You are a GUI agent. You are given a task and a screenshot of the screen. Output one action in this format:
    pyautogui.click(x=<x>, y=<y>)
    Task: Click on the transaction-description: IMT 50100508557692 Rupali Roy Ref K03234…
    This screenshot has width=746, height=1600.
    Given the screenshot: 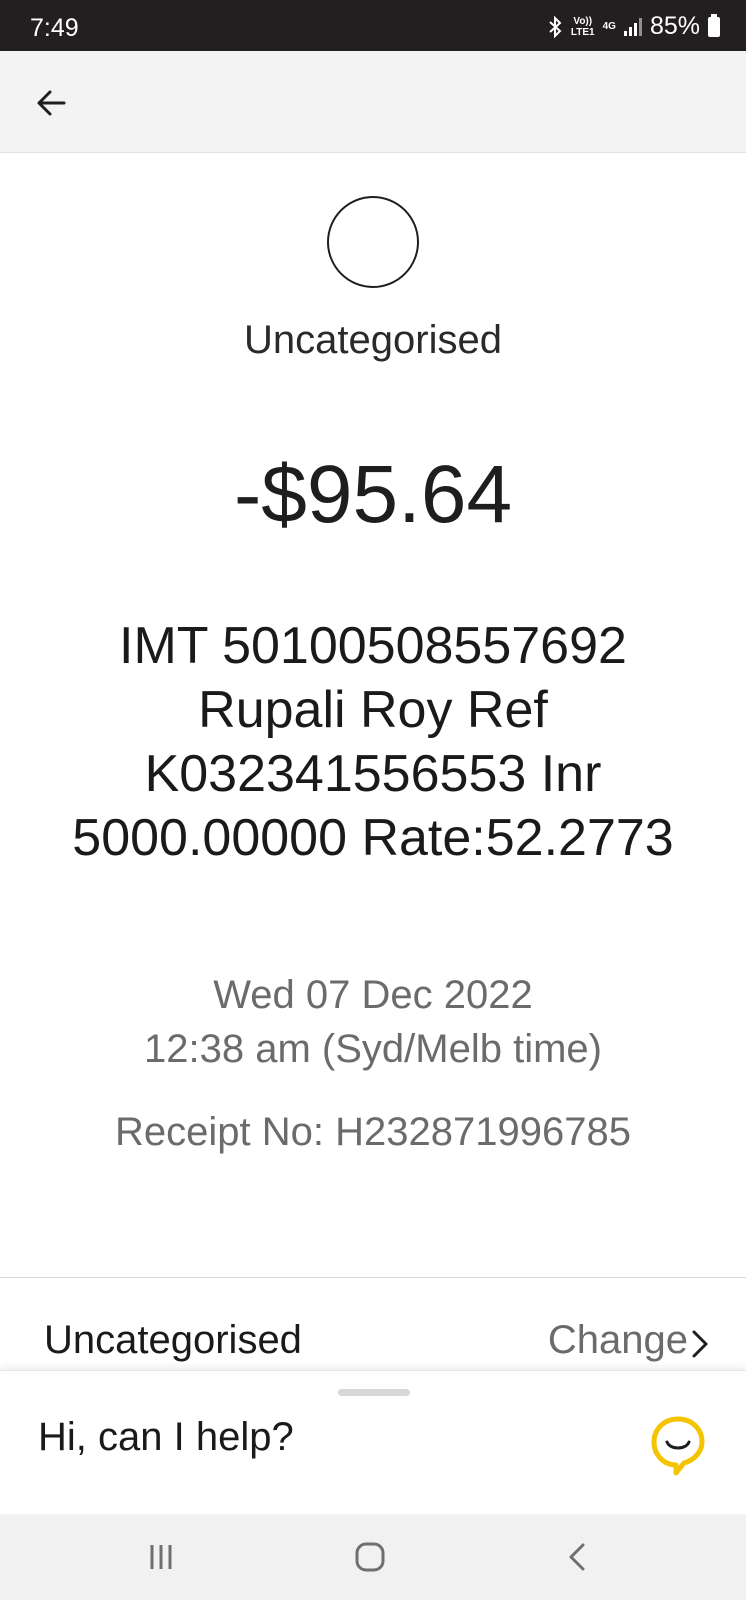 What is the action you would take?
    pyautogui.click(x=373, y=742)
    